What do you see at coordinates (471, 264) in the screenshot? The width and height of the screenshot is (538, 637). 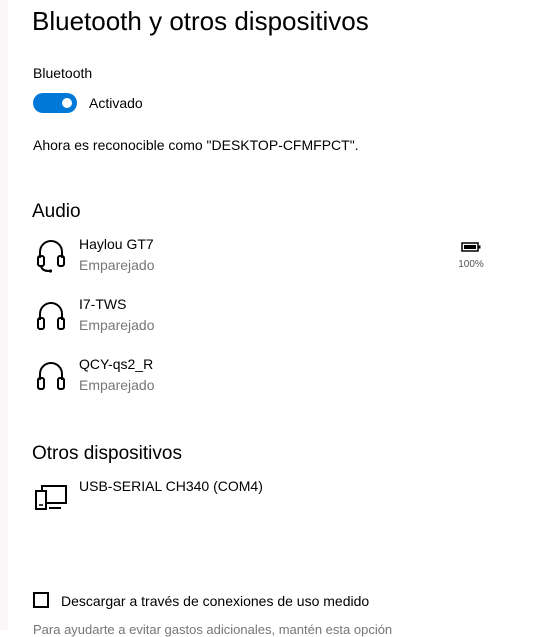 I see `battery-percent: 100%` at bounding box center [471, 264].